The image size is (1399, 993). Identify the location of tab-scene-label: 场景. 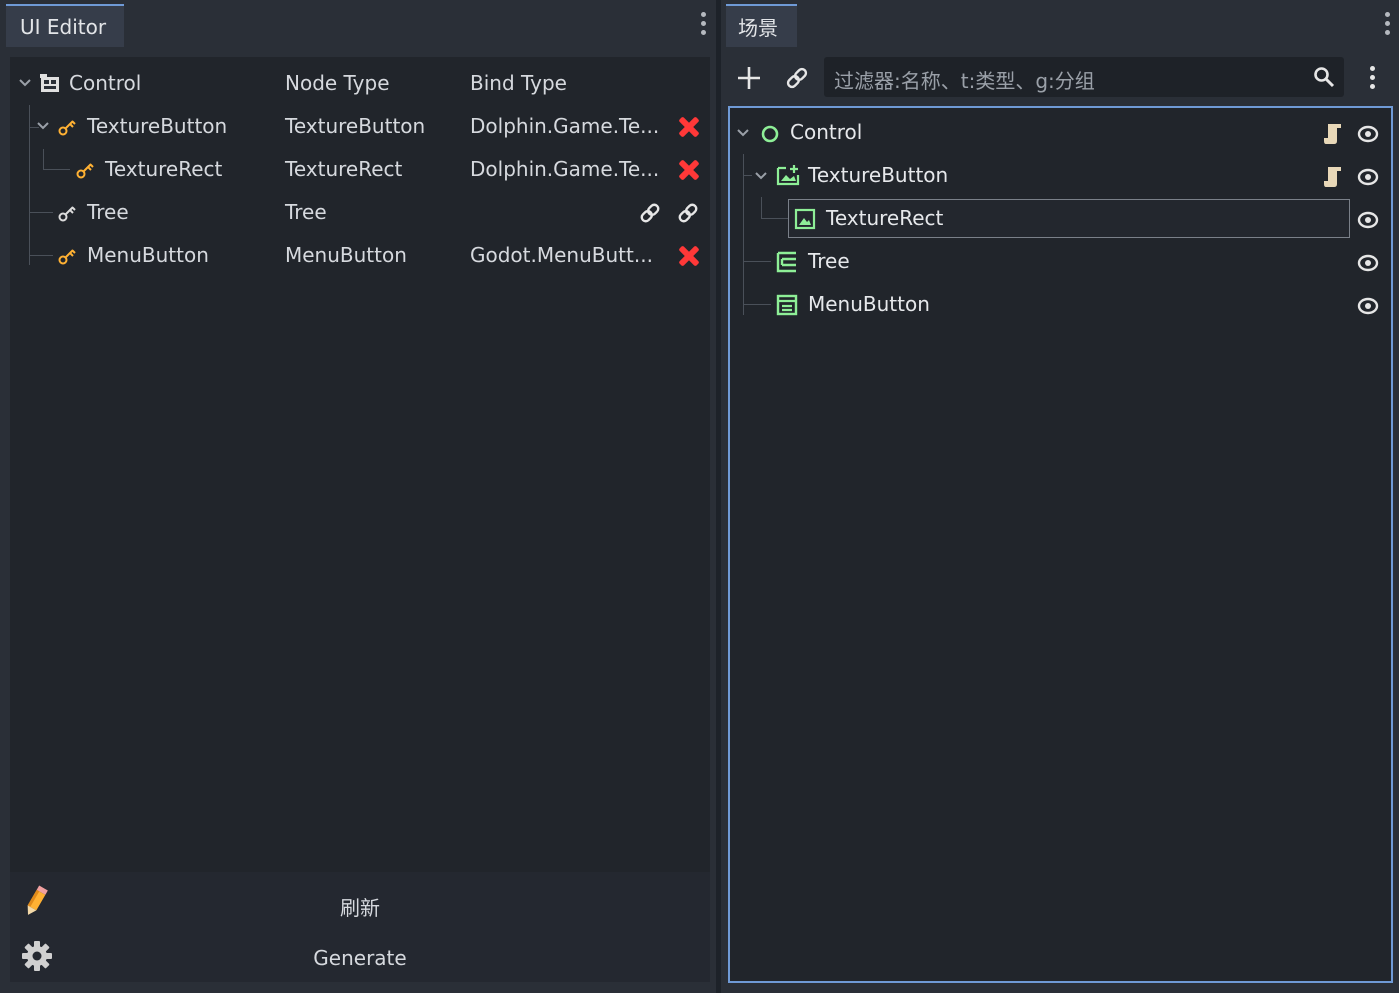
(758, 28).